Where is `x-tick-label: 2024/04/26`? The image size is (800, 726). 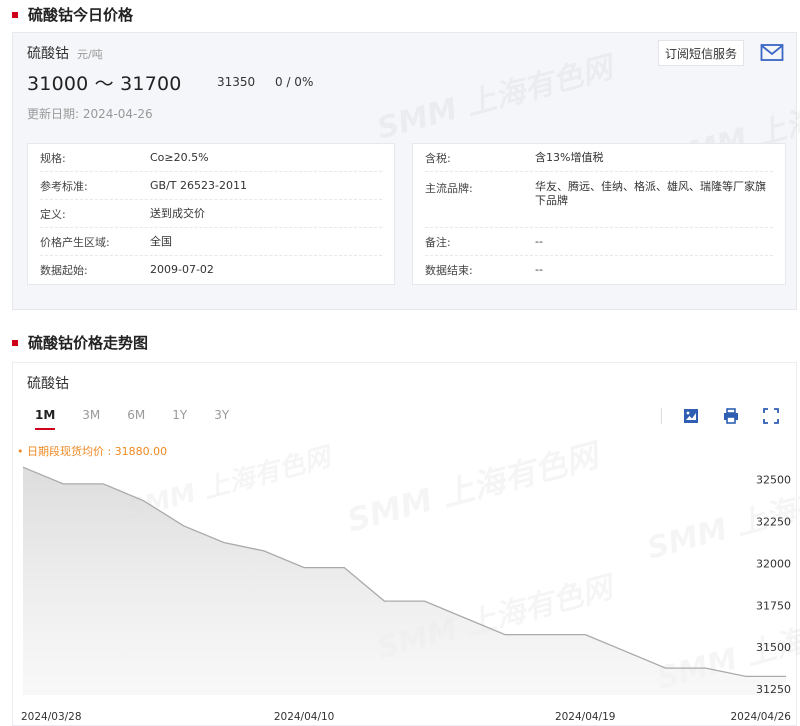
x-tick-label: 2024/04/26 is located at coordinates (760, 717).